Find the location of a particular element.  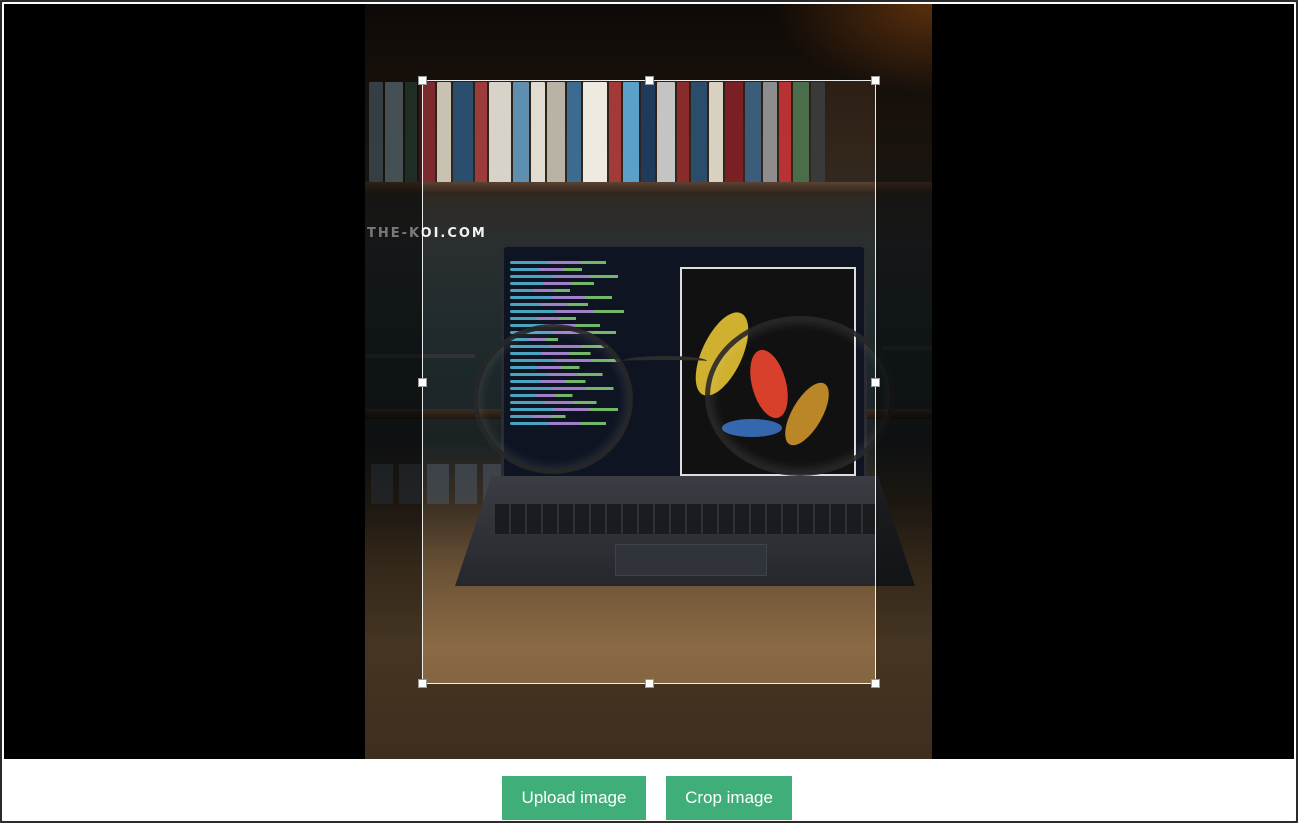

crop-handle-top-left-icon is located at coordinates (422, 80).